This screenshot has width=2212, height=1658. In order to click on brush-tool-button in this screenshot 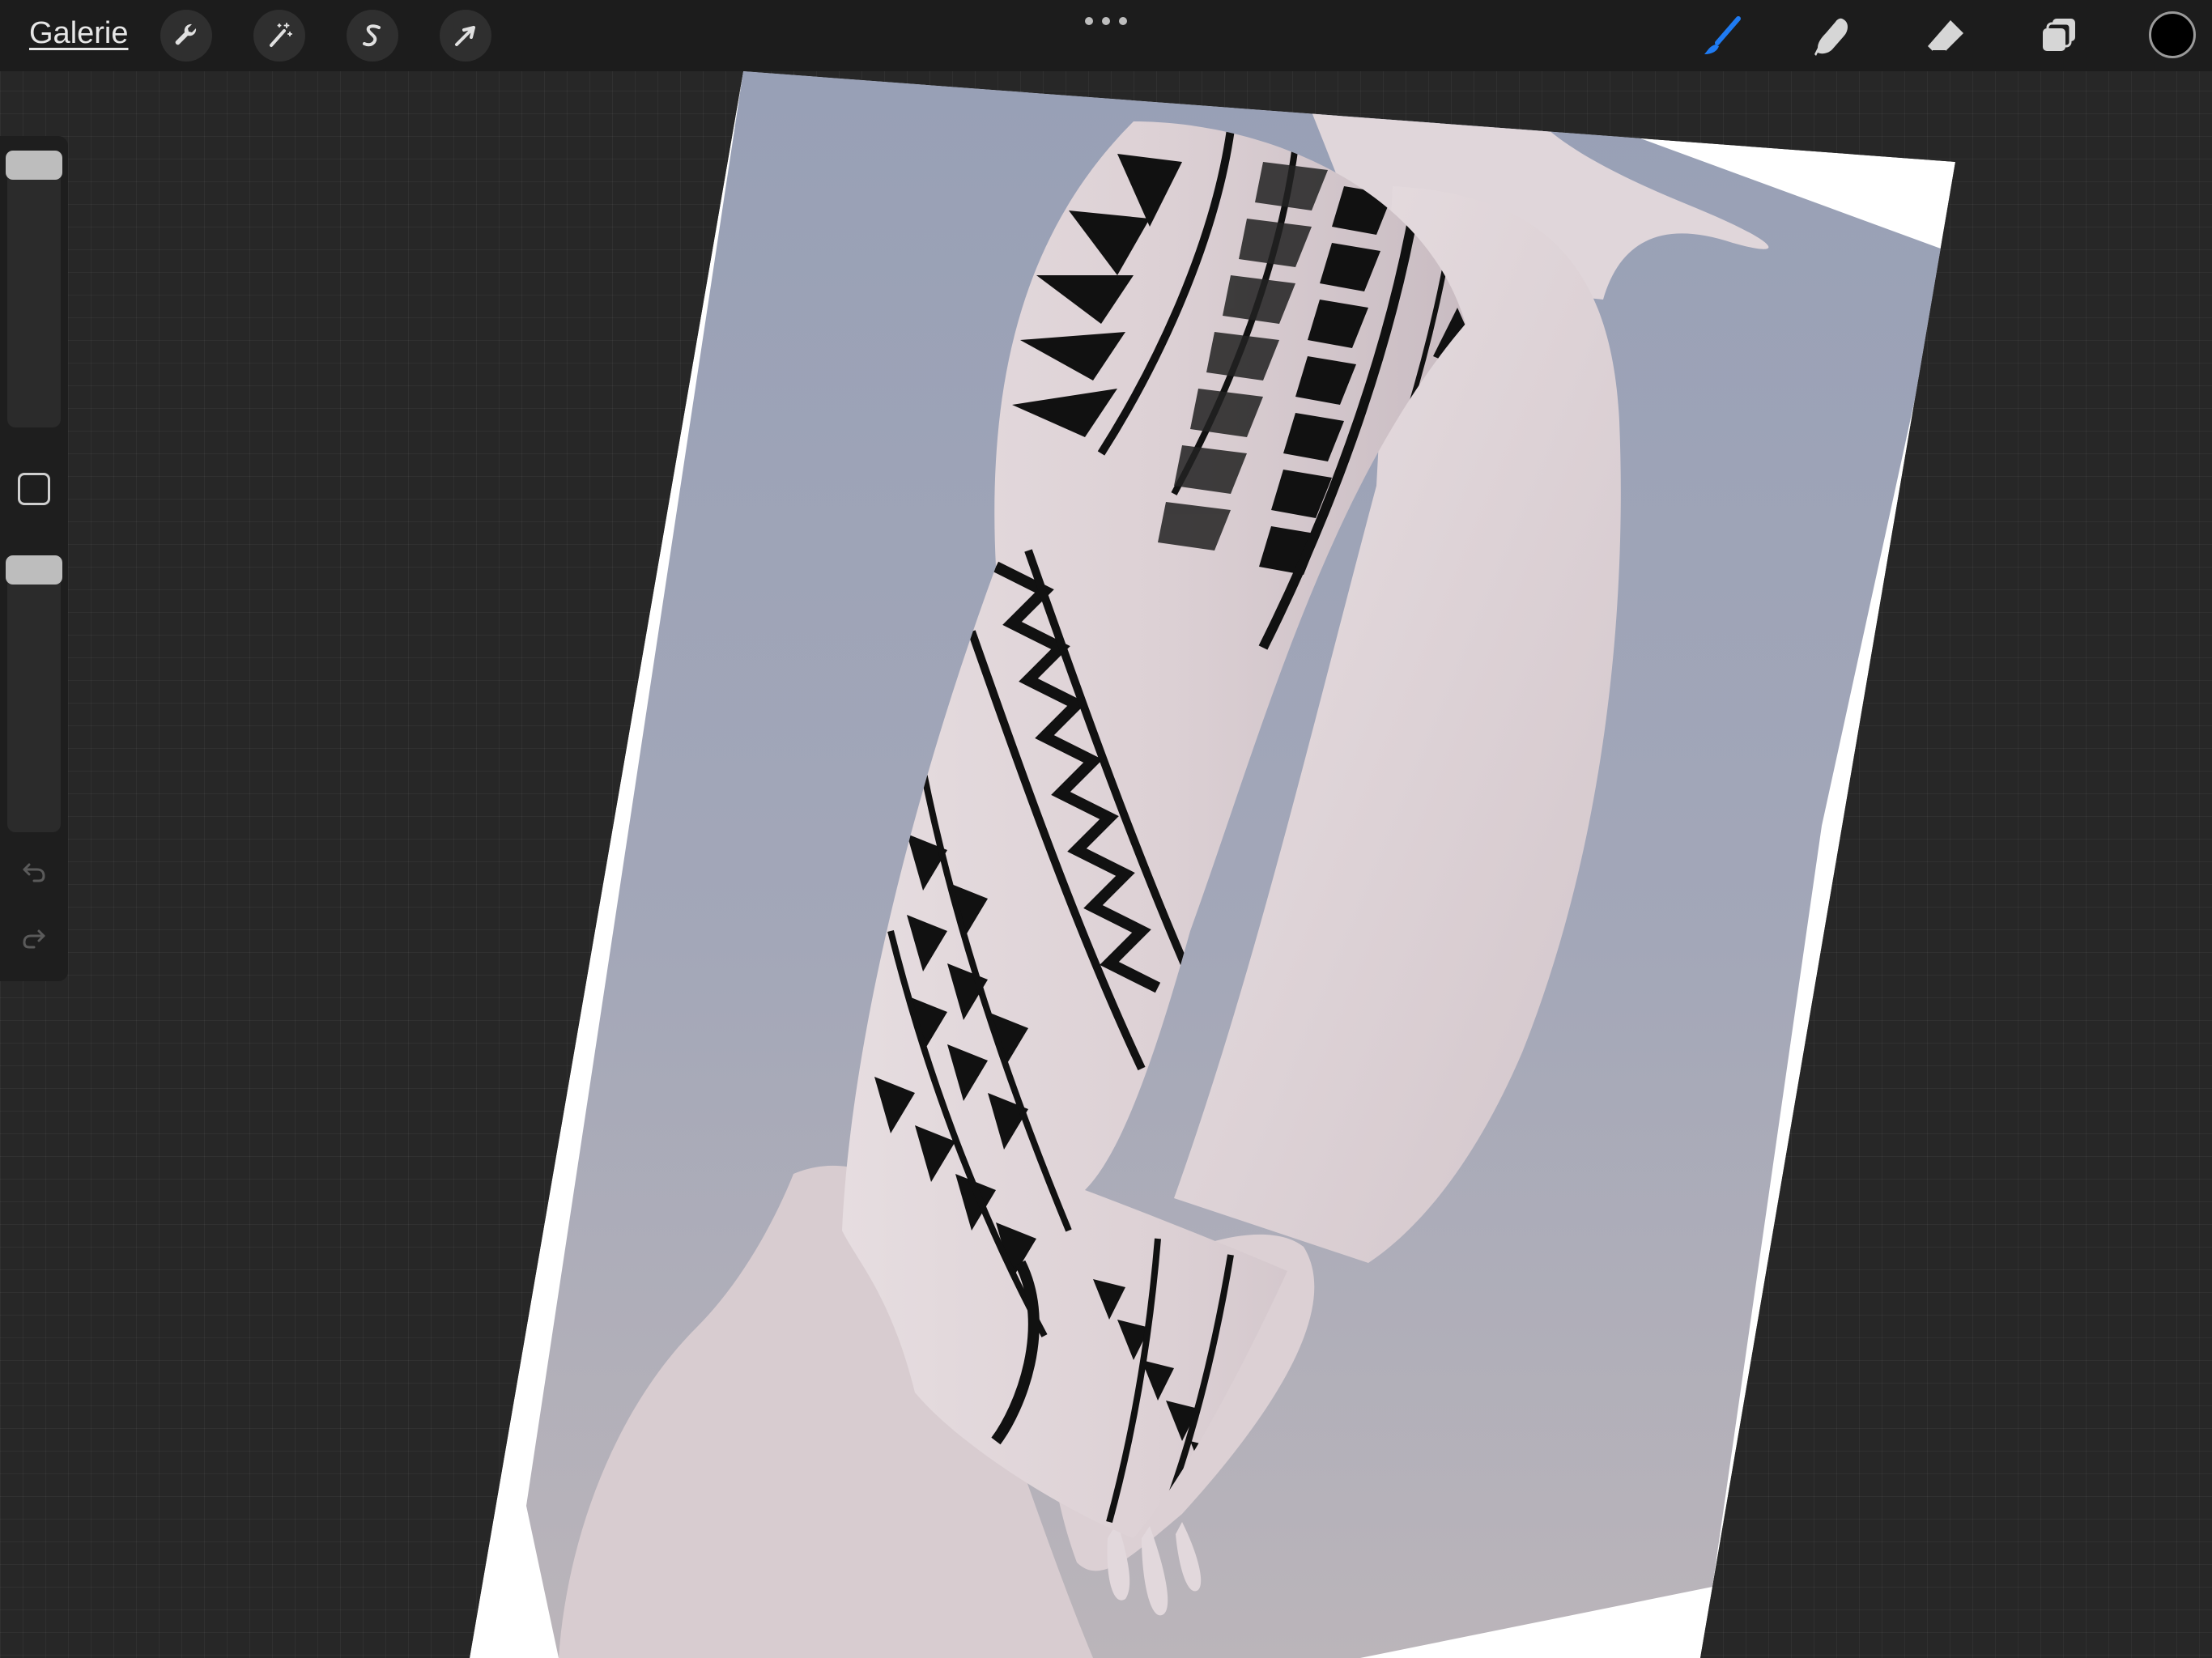, I will do `click(1722, 36)`.